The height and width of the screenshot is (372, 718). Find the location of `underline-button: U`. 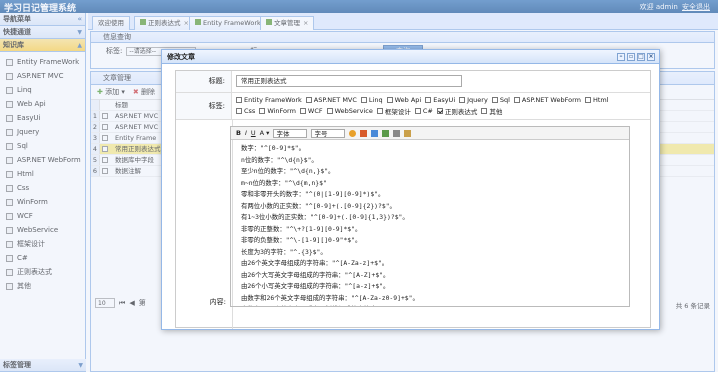

underline-button: U is located at coordinates (253, 133).